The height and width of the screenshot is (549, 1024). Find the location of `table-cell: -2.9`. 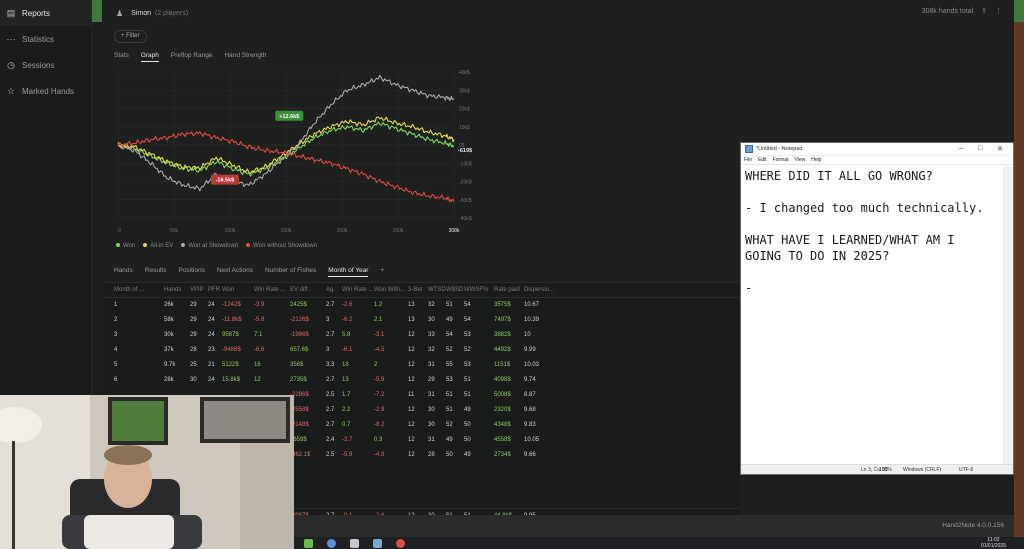

table-cell: -2.9 is located at coordinates (379, 410).